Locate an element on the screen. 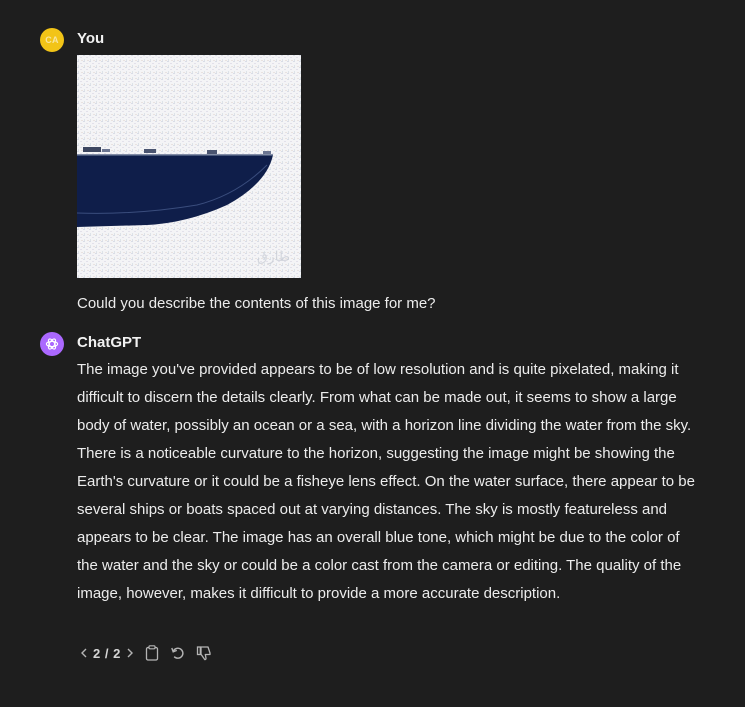 The height and width of the screenshot is (707, 745). refresh-icon is located at coordinates (178, 653).